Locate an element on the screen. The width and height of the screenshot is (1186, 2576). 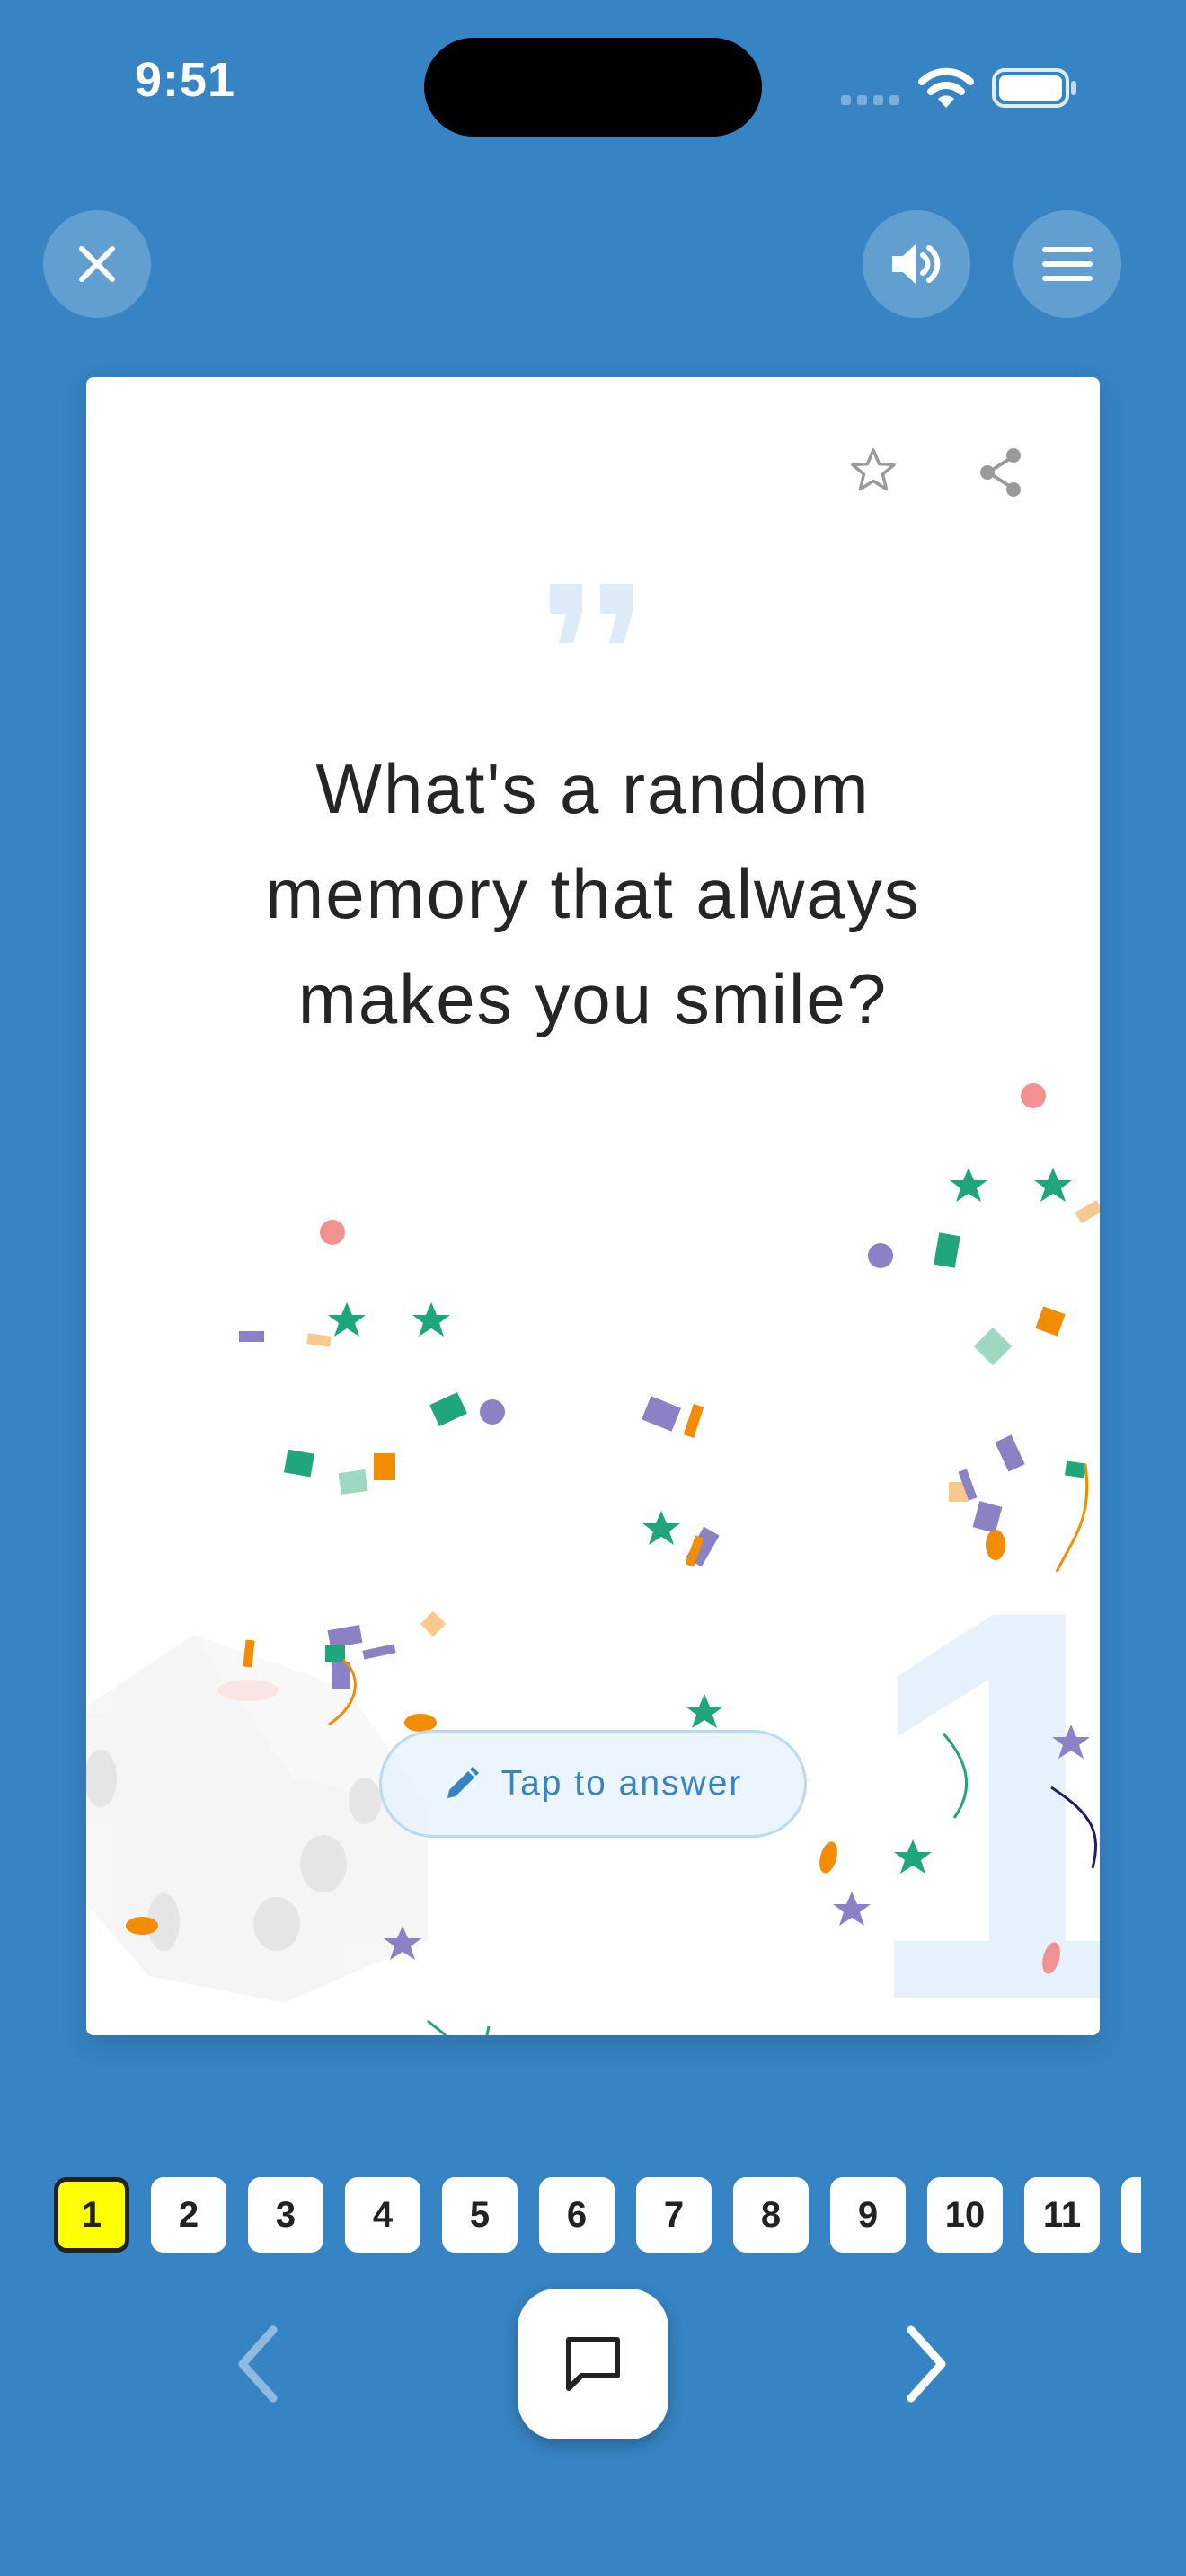
page-chip-1: 1 is located at coordinates (91, 2215).